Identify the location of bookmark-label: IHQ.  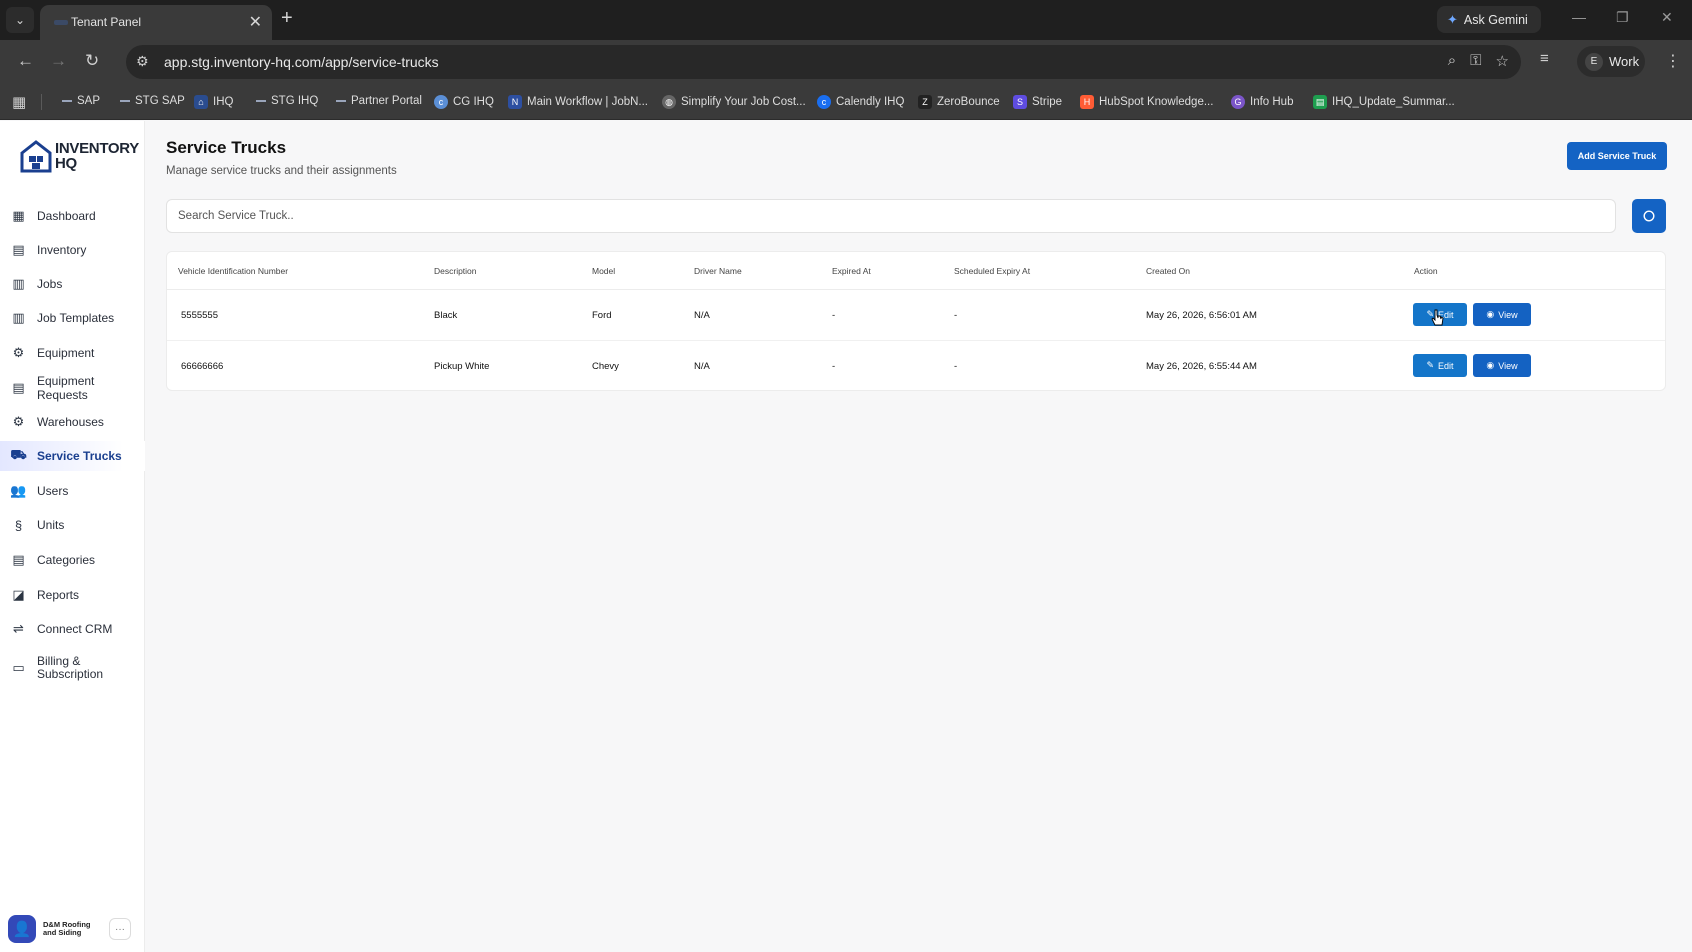
(223, 102).